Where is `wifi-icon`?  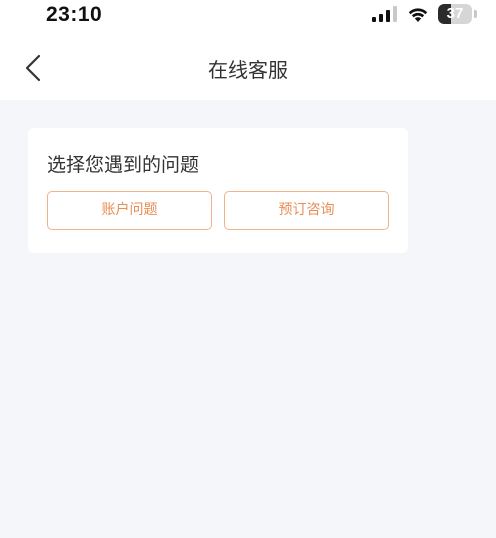
wifi-icon is located at coordinates (418, 15).